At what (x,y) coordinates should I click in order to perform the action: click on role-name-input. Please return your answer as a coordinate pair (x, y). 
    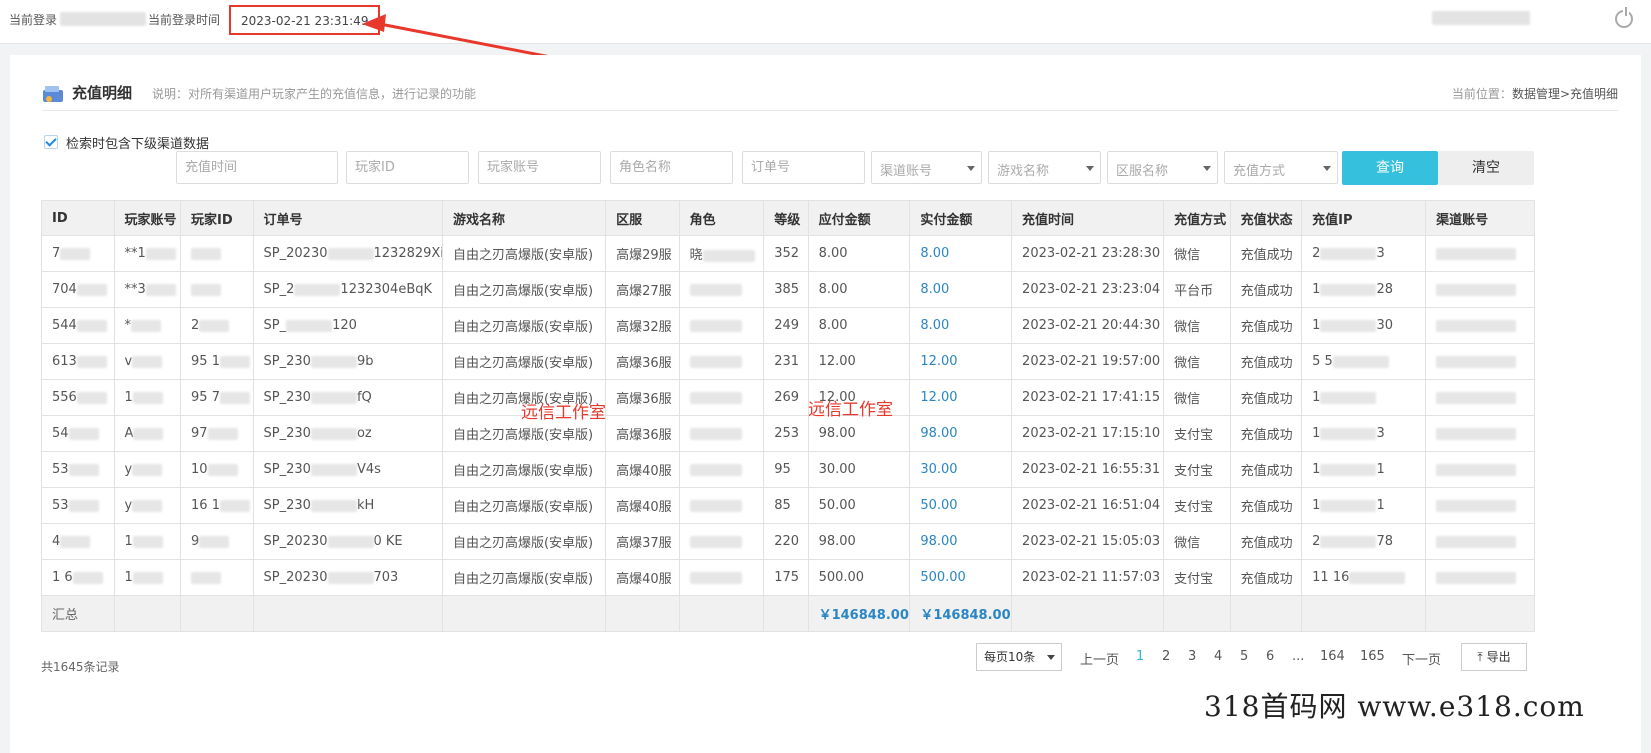
    Looking at the image, I should click on (671, 167).